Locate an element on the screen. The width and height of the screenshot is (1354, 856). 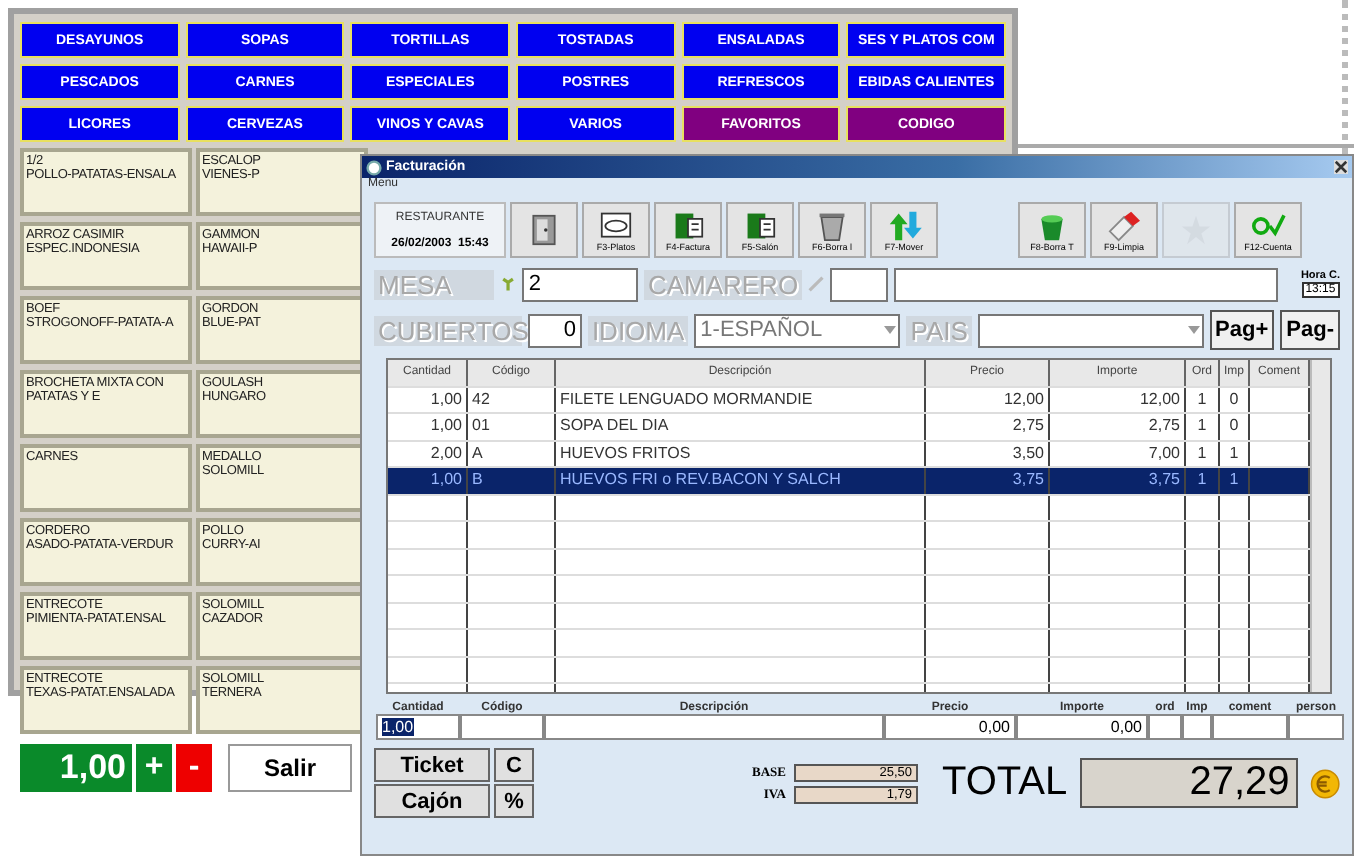
table-cell: HUEVOS FRITOS is located at coordinates (741, 453).